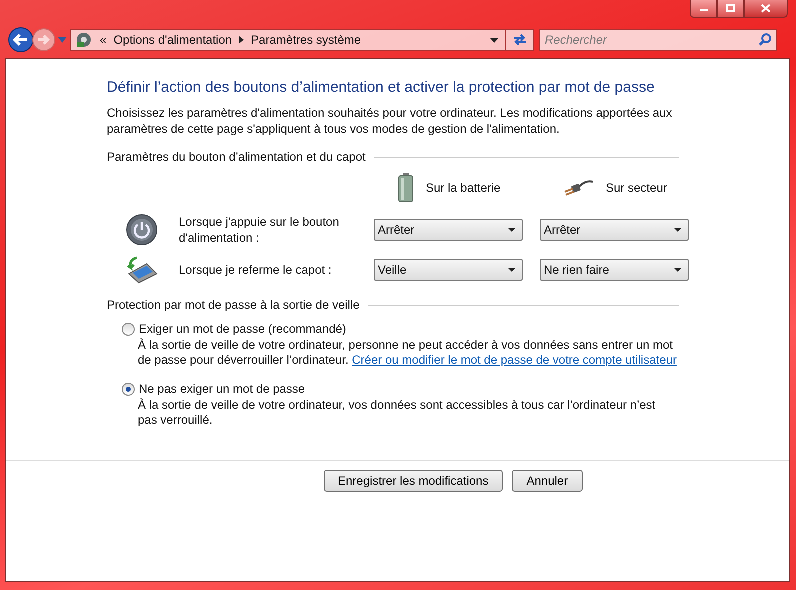 This screenshot has height=590, width=796. Describe the element at coordinates (256, 270) in the screenshot. I see `setting-label: Lorsque je referme le capot :` at that location.